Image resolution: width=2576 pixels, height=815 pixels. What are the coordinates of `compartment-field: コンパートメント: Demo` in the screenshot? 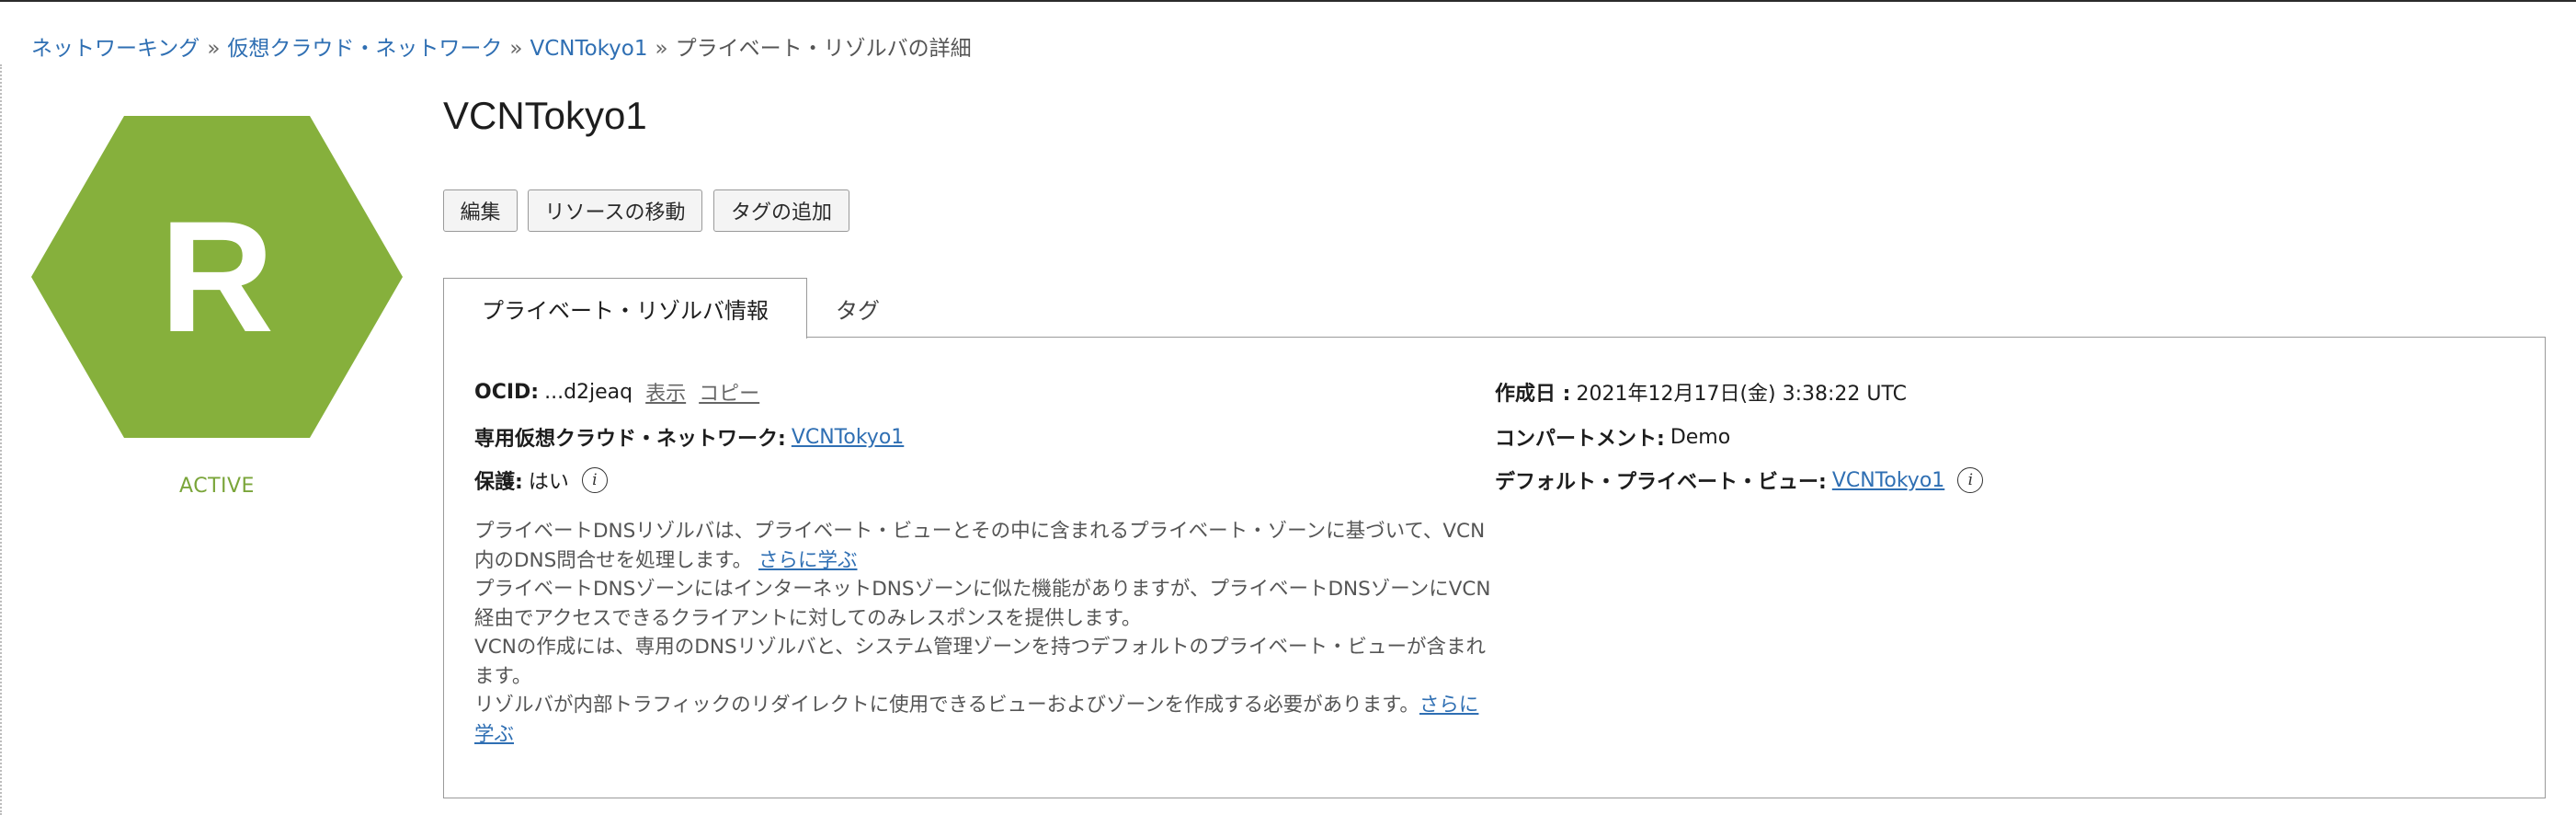 It's located at (1612, 437).